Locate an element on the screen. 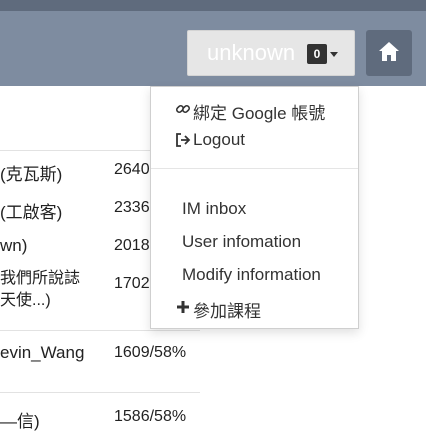  user-information-item: User infomation is located at coordinates (254, 242).